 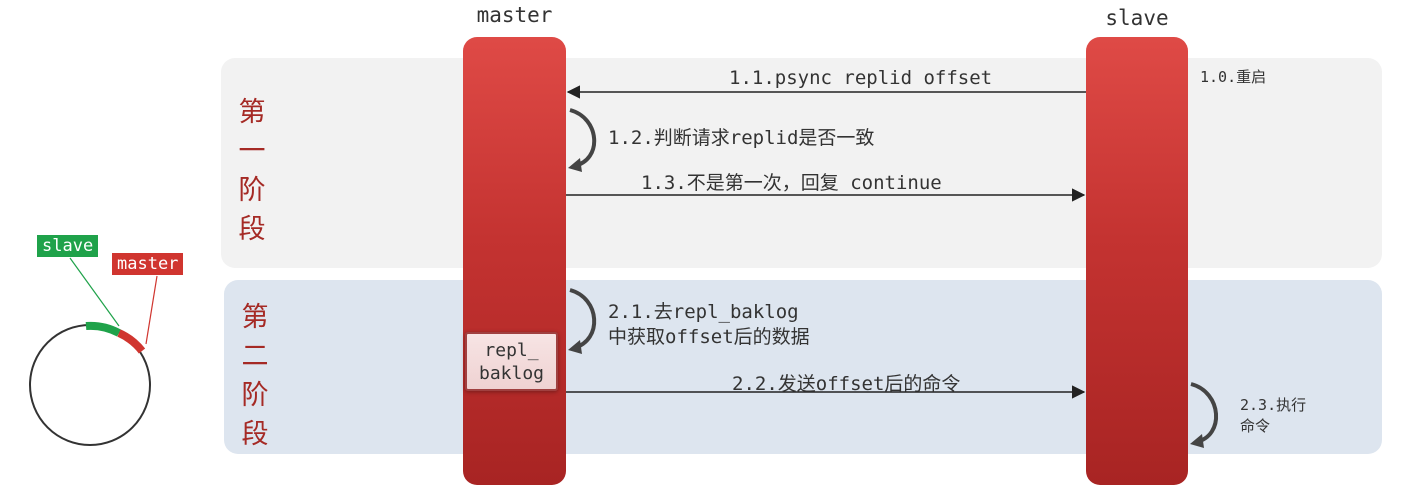 I want to click on step-1-3-label: 1.3.不是第一次，回复 continue, so click(x=791, y=183).